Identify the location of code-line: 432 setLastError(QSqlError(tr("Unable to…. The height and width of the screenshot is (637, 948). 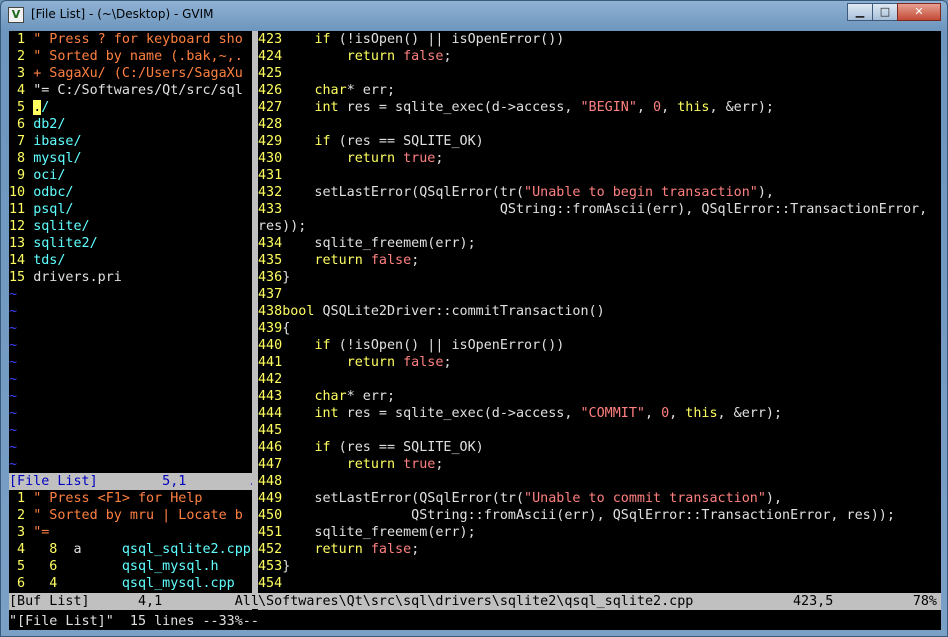
(599, 192).